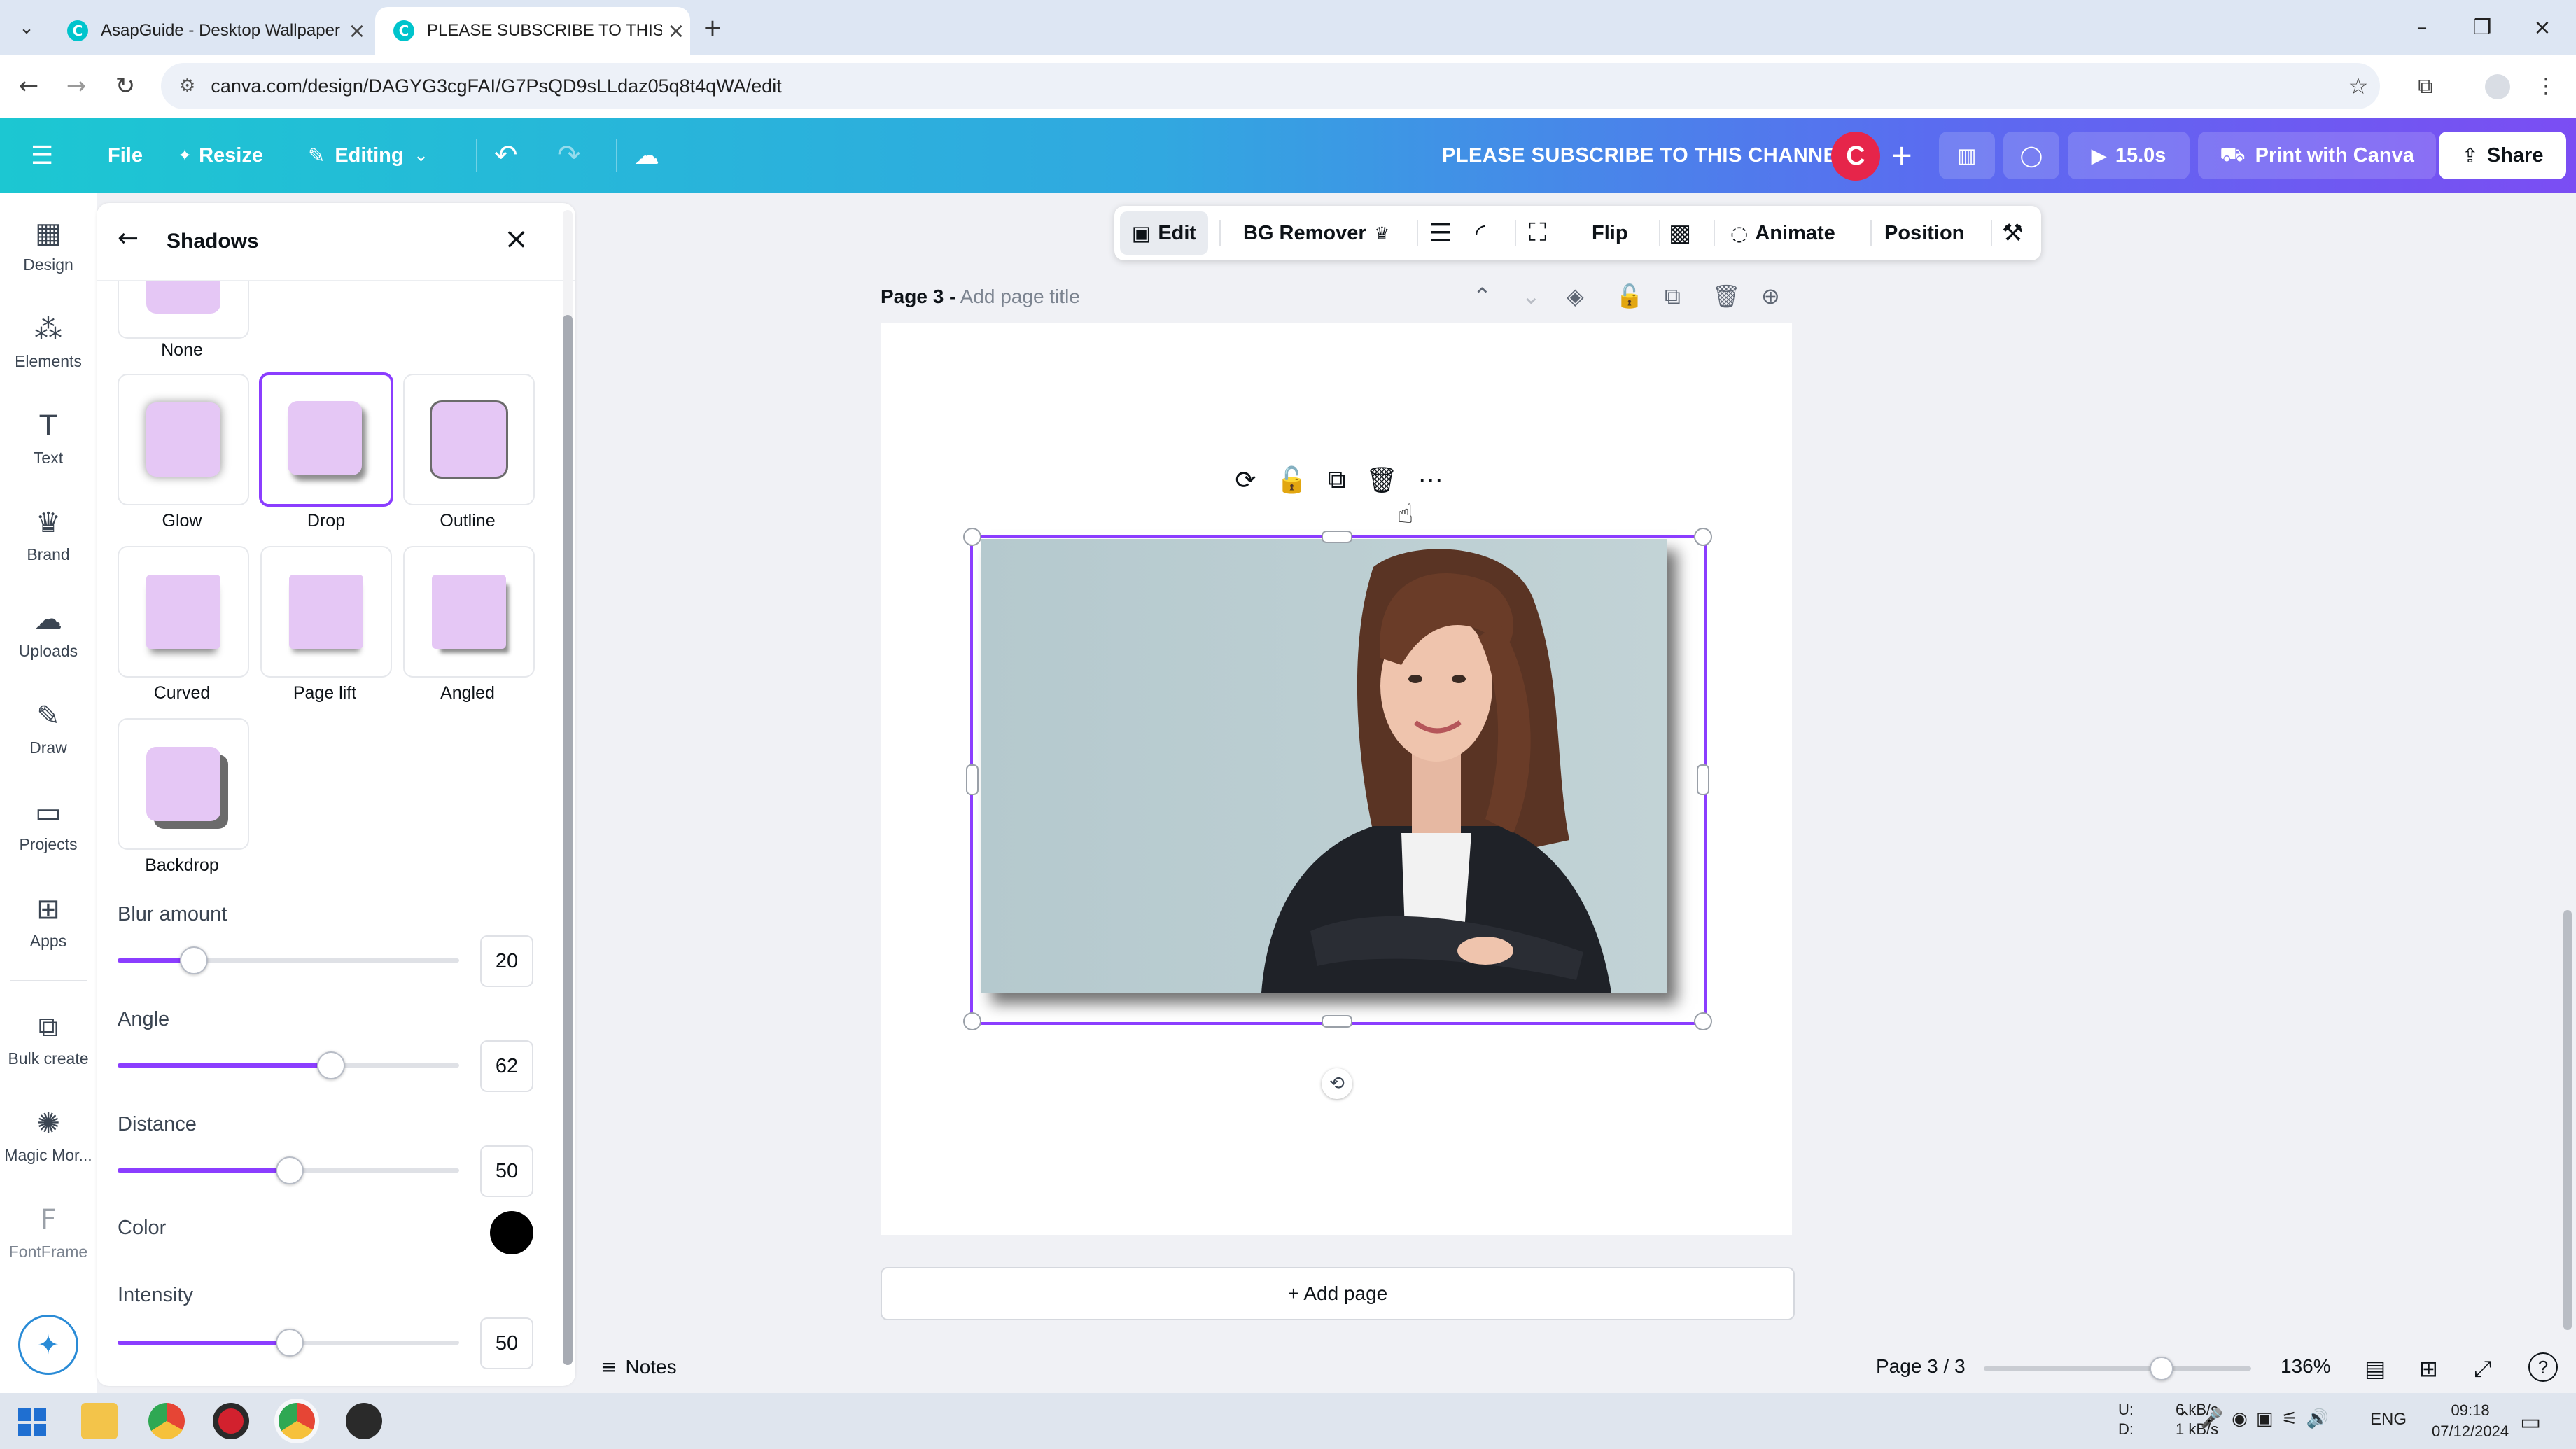  Describe the element at coordinates (506, 1066) in the screenshot. I see `angle-value: 62` at that location.